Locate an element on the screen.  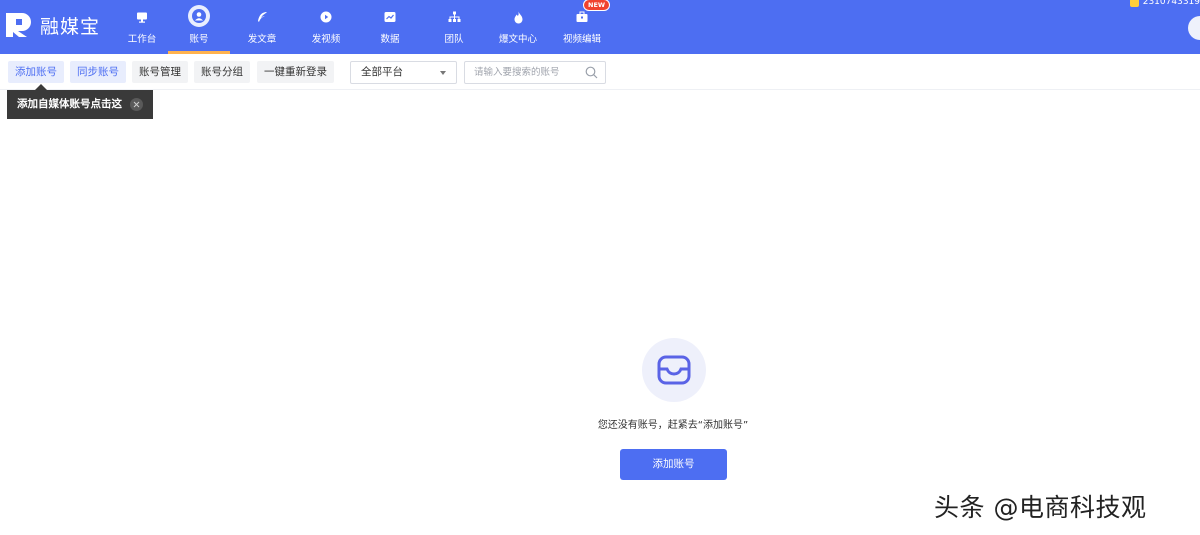
empty-state-illustration is located at coordinates (674, 370).